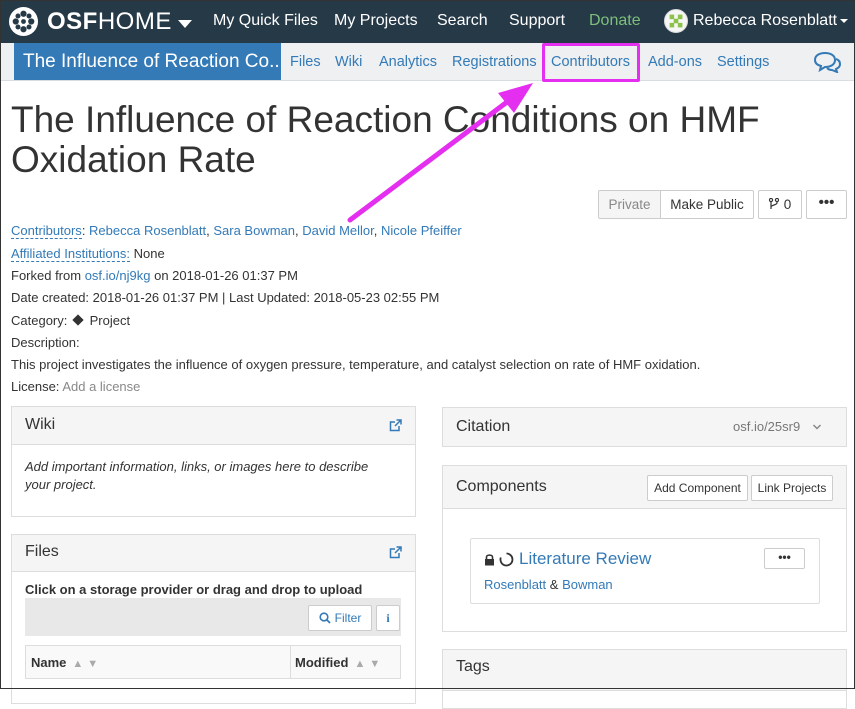  What do you see at coordinates (322, 662) in the screenshot?
I see `column-modified-label: Modified` at bounding box center [322, 662].